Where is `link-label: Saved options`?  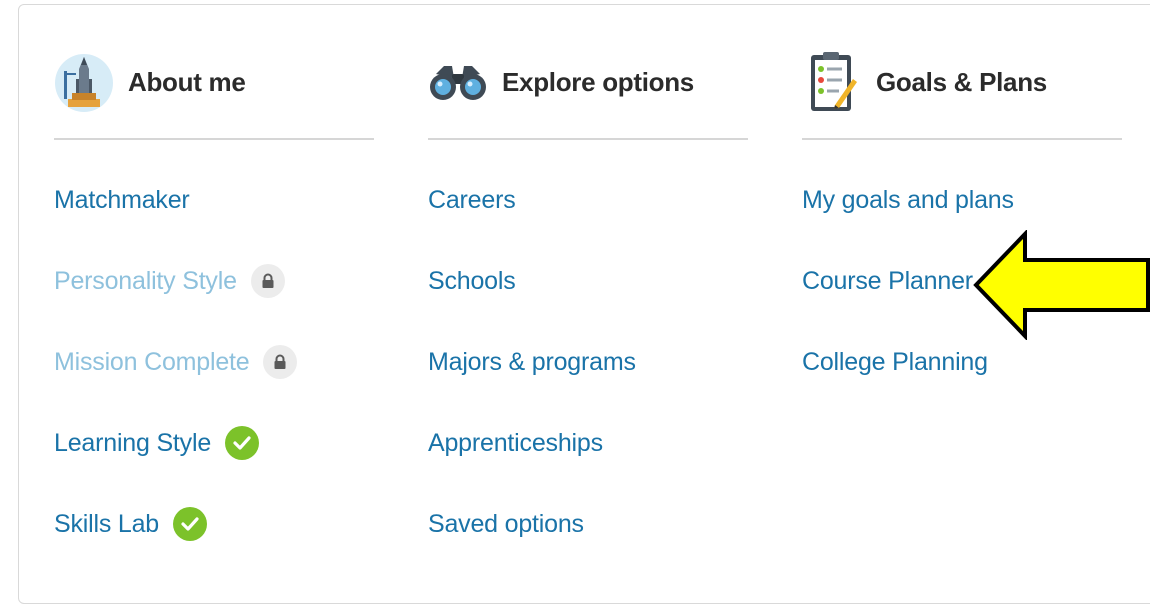
link-label: Saved options is located at coordinates (506, 524).